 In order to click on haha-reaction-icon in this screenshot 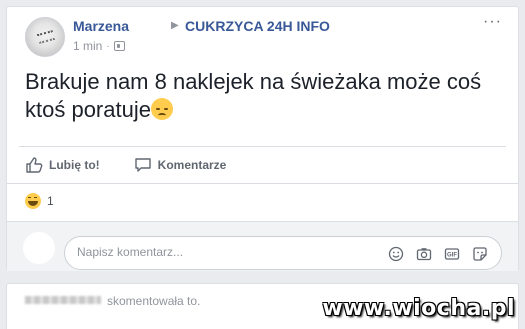, I will do `click(33, 201)`.